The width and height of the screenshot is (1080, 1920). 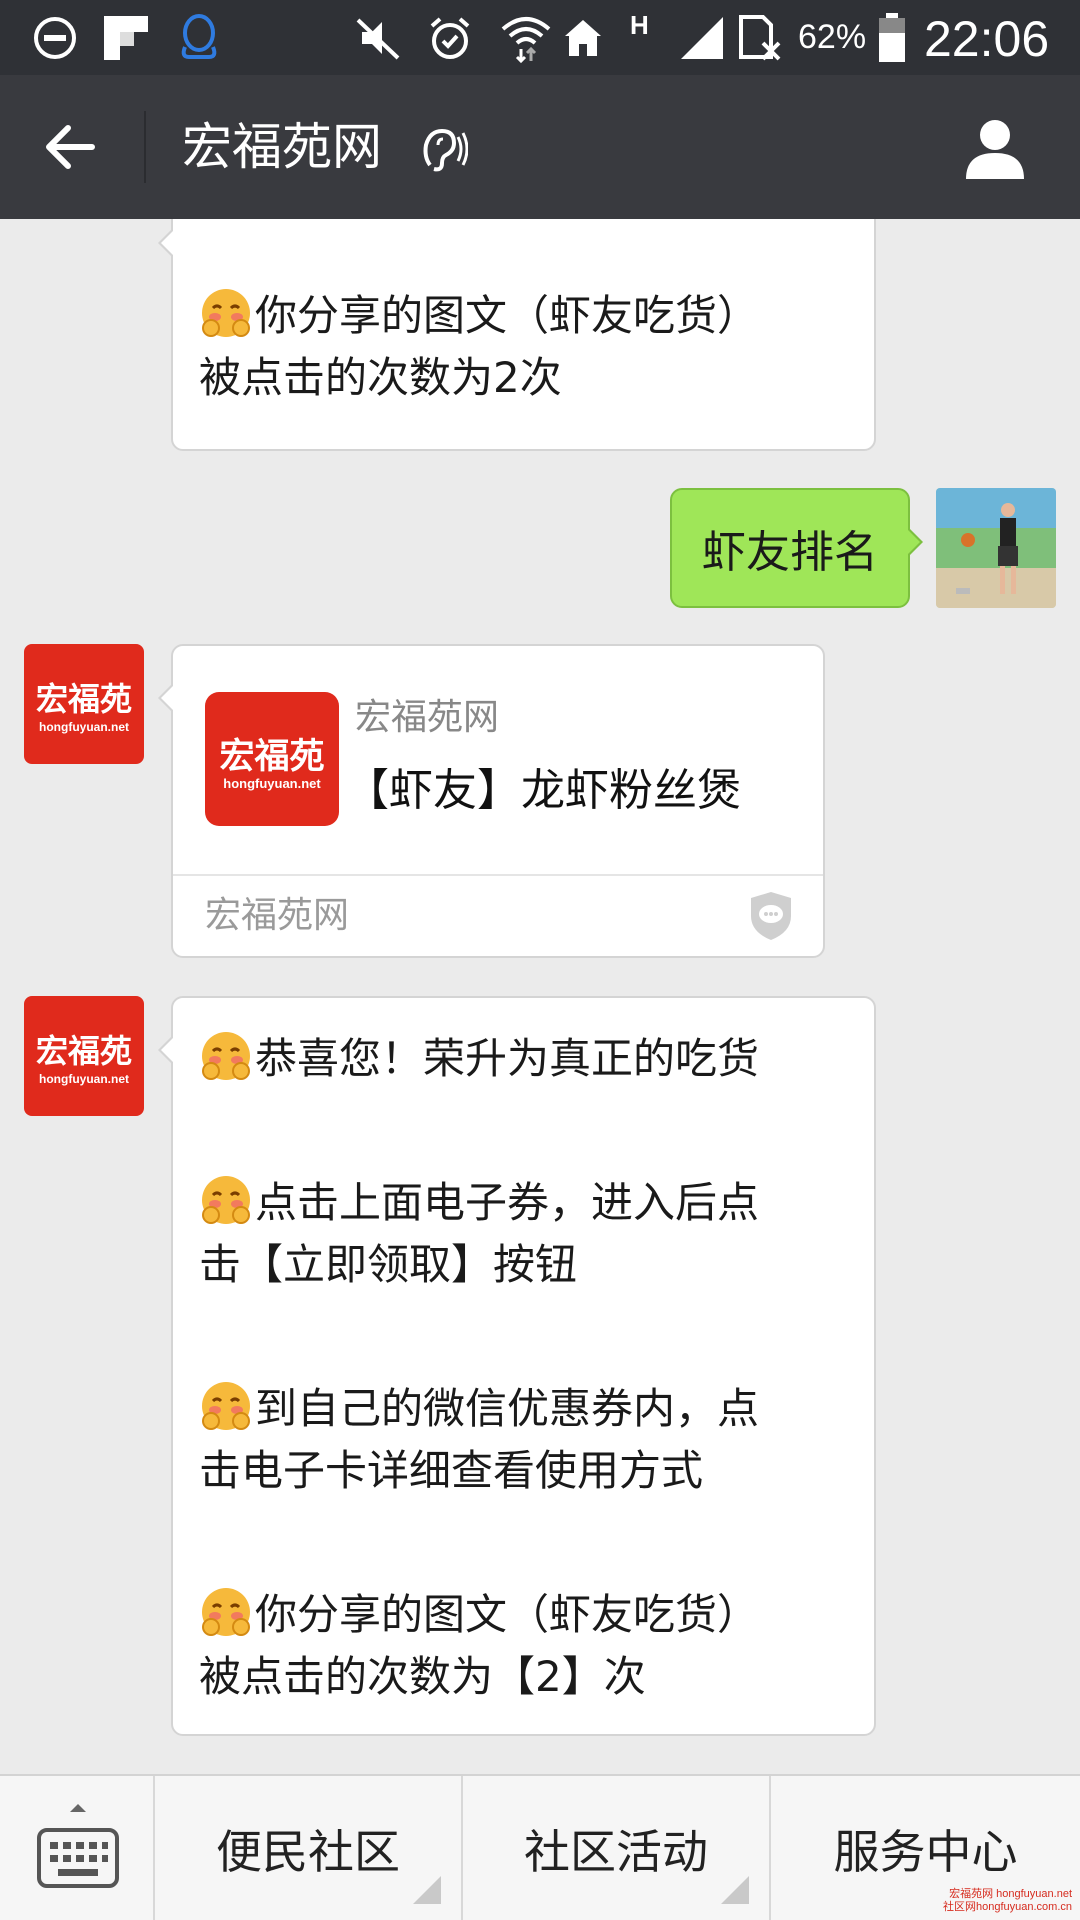 I want to click on keyboard-toggle-button, so click(x=77, y=1848).